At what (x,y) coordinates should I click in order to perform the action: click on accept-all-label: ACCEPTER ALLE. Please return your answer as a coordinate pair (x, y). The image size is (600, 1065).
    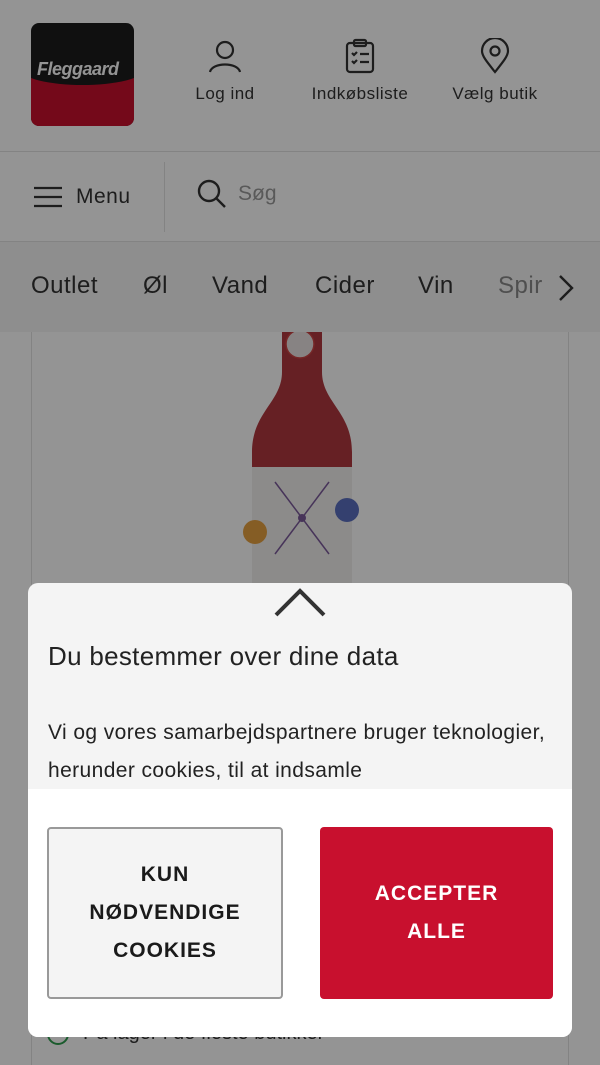
    Looking at the image, I should click on (436, 912).